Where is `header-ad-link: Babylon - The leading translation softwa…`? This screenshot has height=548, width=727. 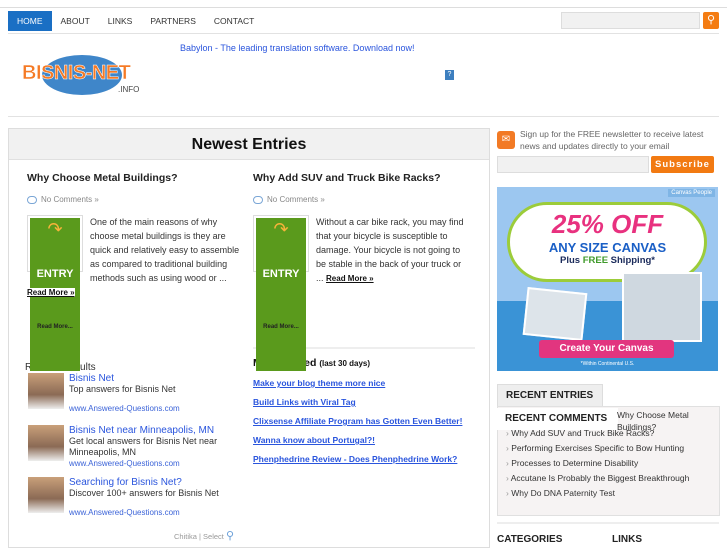
header-ad-link: Babylon - The leading translation softwa… is located at coordinates (297, 48).